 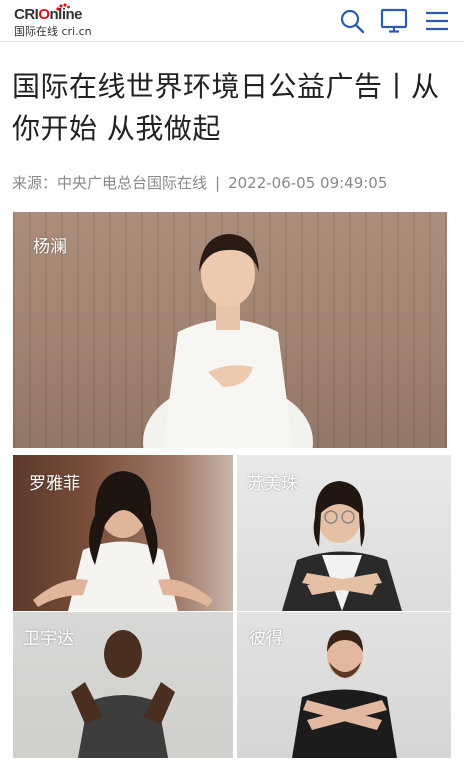 I want to click on article-title: 国际在线世界环境日公益广告丨从你开始 从我做起, so click(x=226, y=107).